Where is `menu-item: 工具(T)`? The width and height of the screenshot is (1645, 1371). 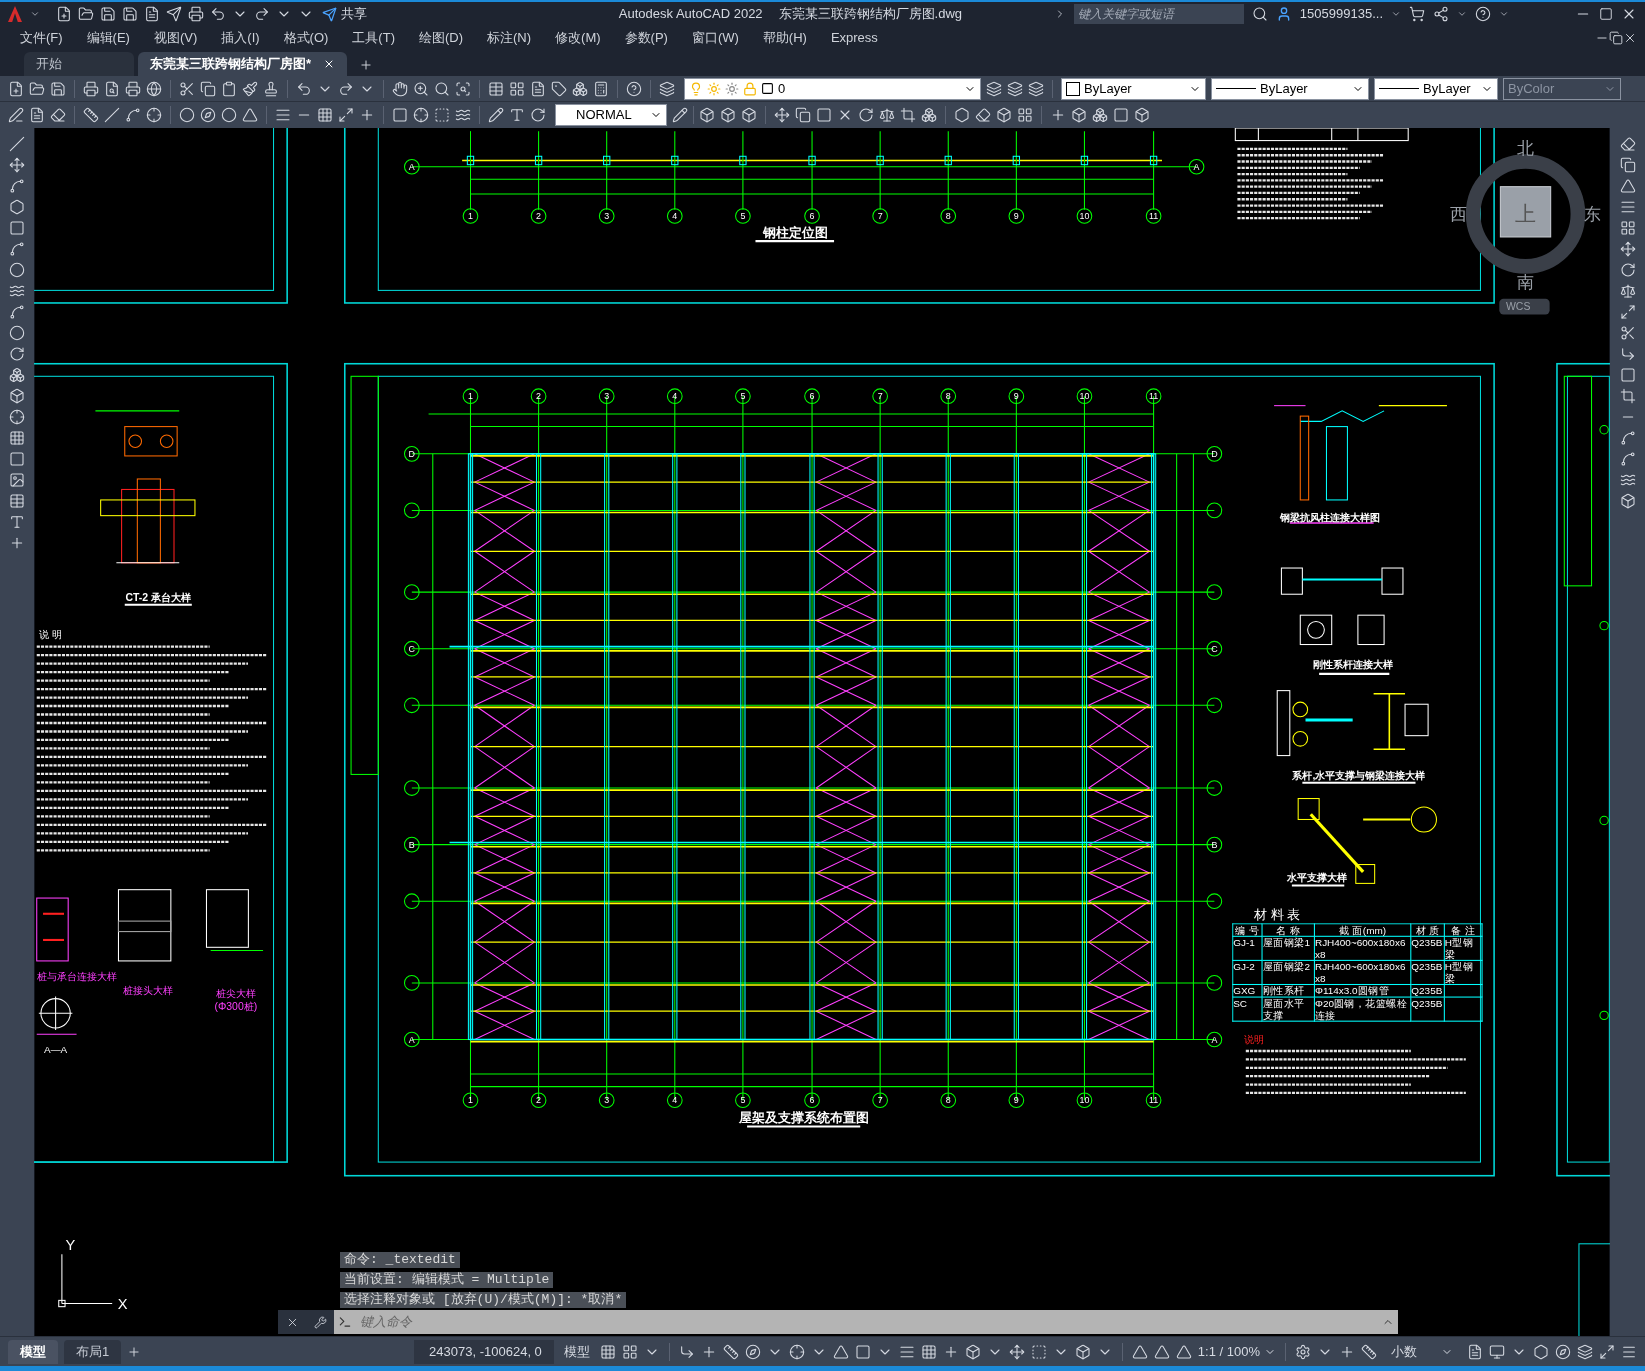
menu-item: 工具(T) is located at coordinates (373, 38).